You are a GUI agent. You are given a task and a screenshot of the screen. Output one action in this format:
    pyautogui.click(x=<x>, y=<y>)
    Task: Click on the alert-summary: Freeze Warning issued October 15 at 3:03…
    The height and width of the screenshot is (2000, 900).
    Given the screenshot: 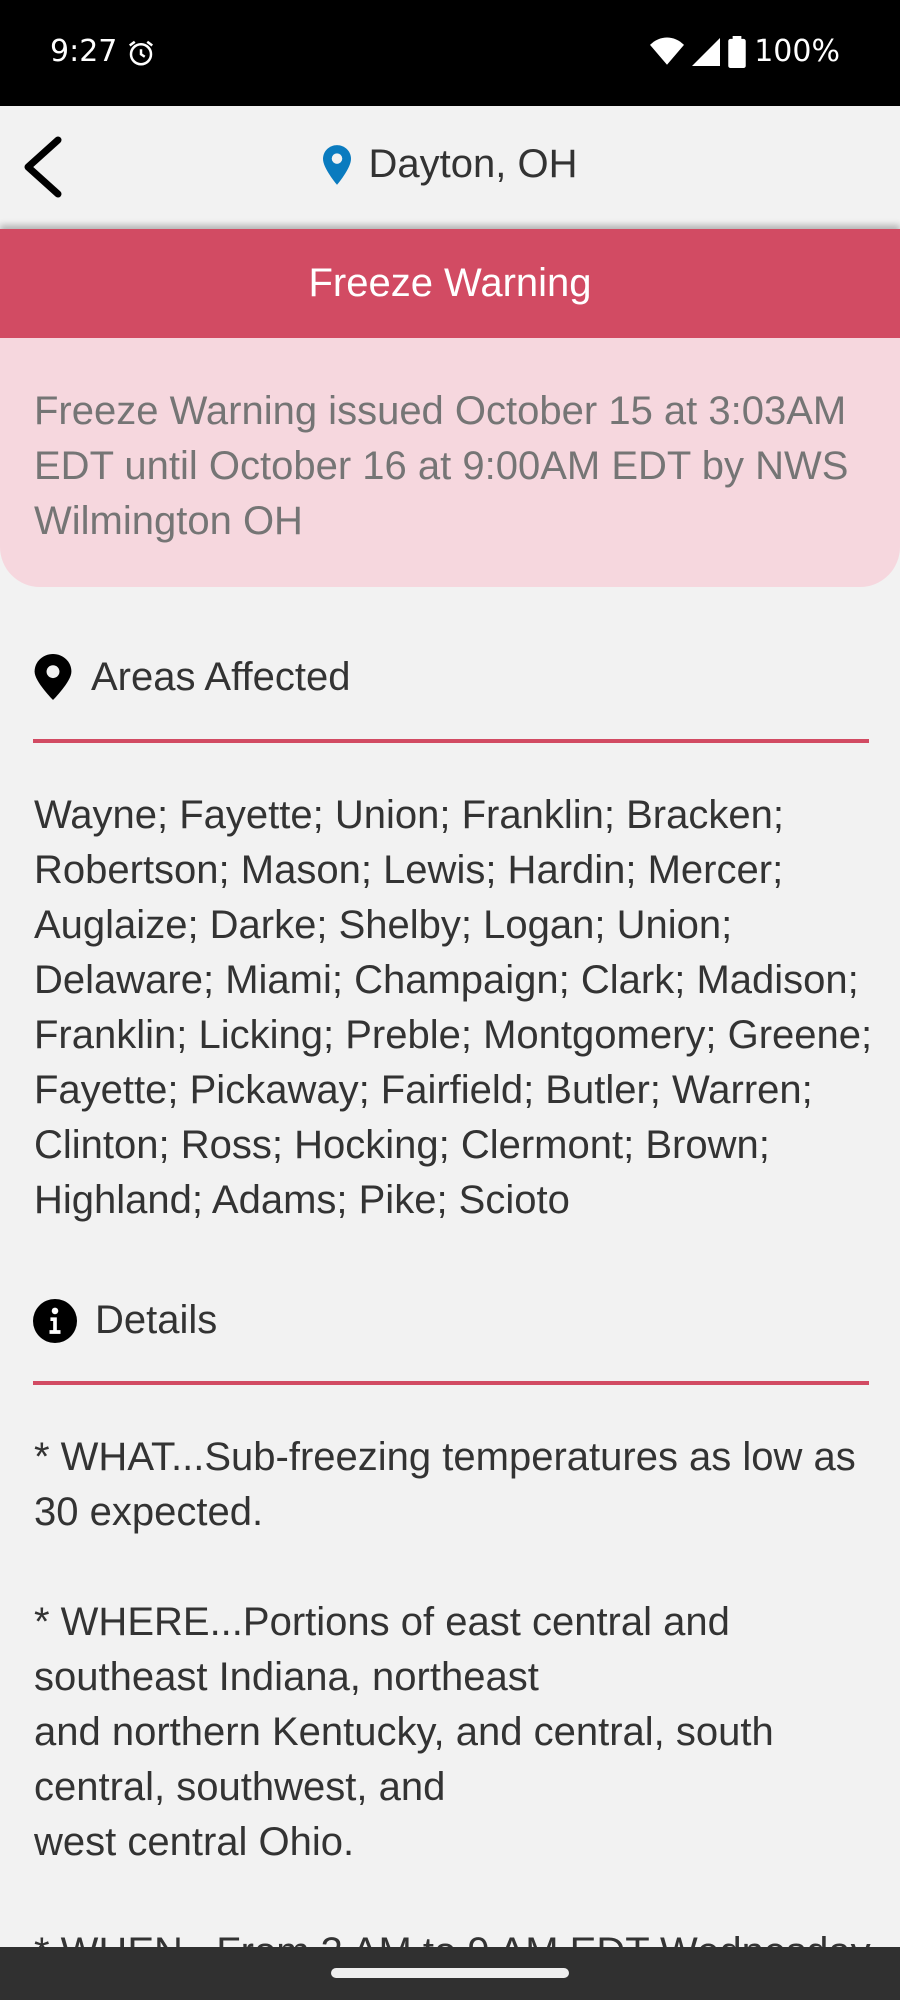 What is the action you would take?
    pyautogui.click(x=441, y=466)
    